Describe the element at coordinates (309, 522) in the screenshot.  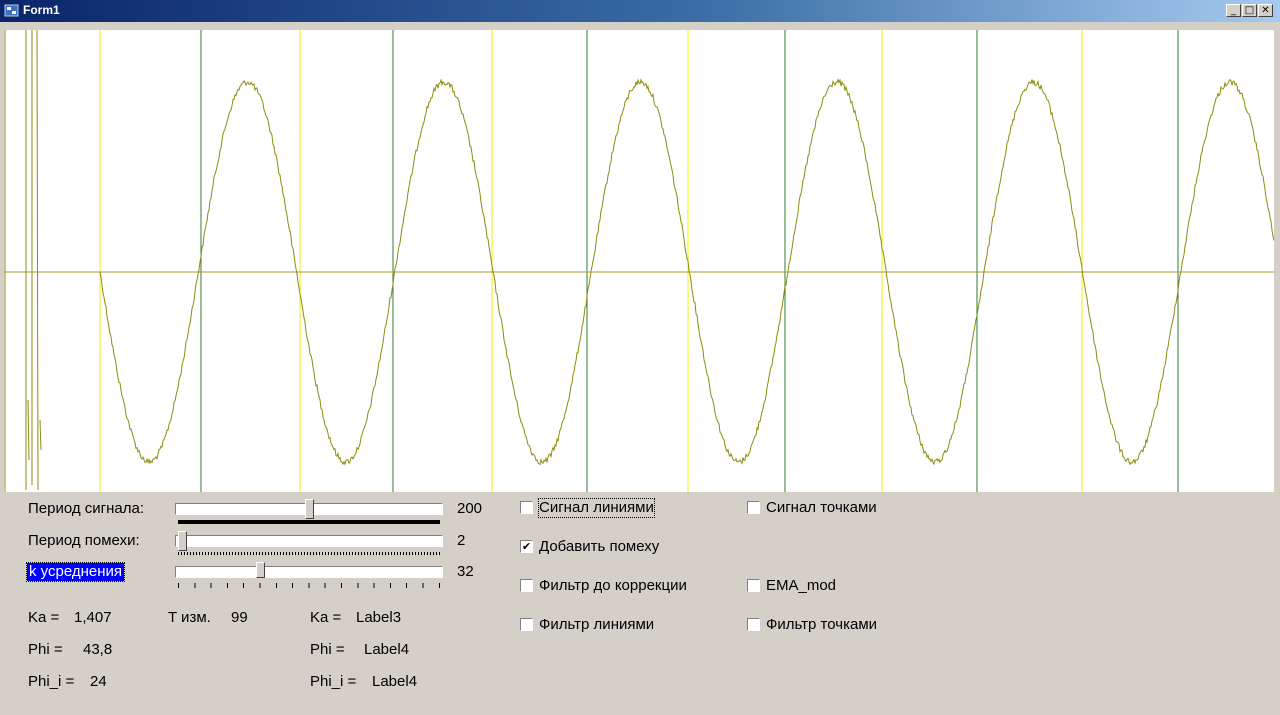
I see `signal-period-ticks` at that location.